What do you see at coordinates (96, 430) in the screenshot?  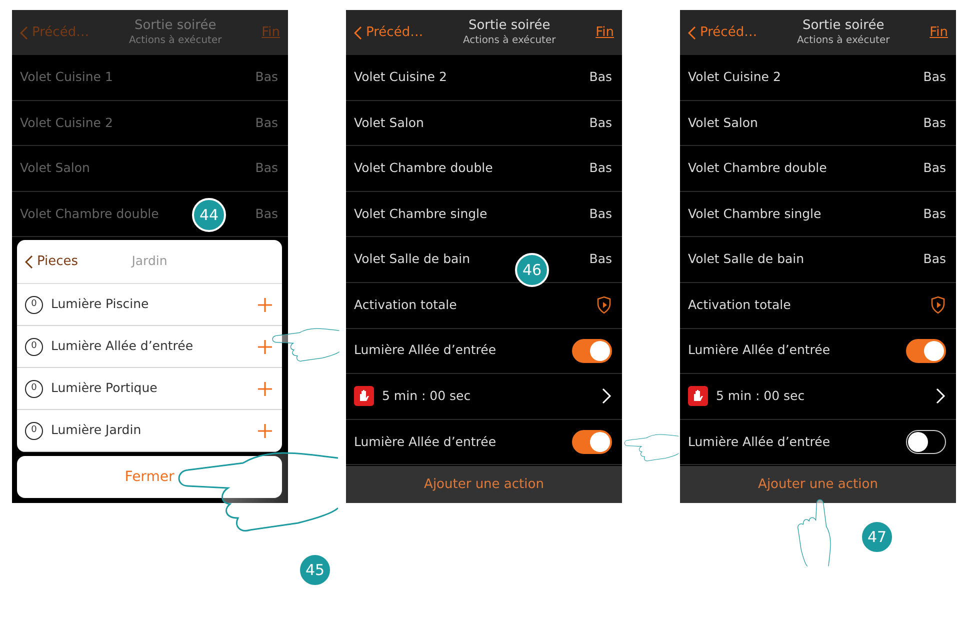 I see `item-label: Lumière Jardin` at bounding box center [96, 430].